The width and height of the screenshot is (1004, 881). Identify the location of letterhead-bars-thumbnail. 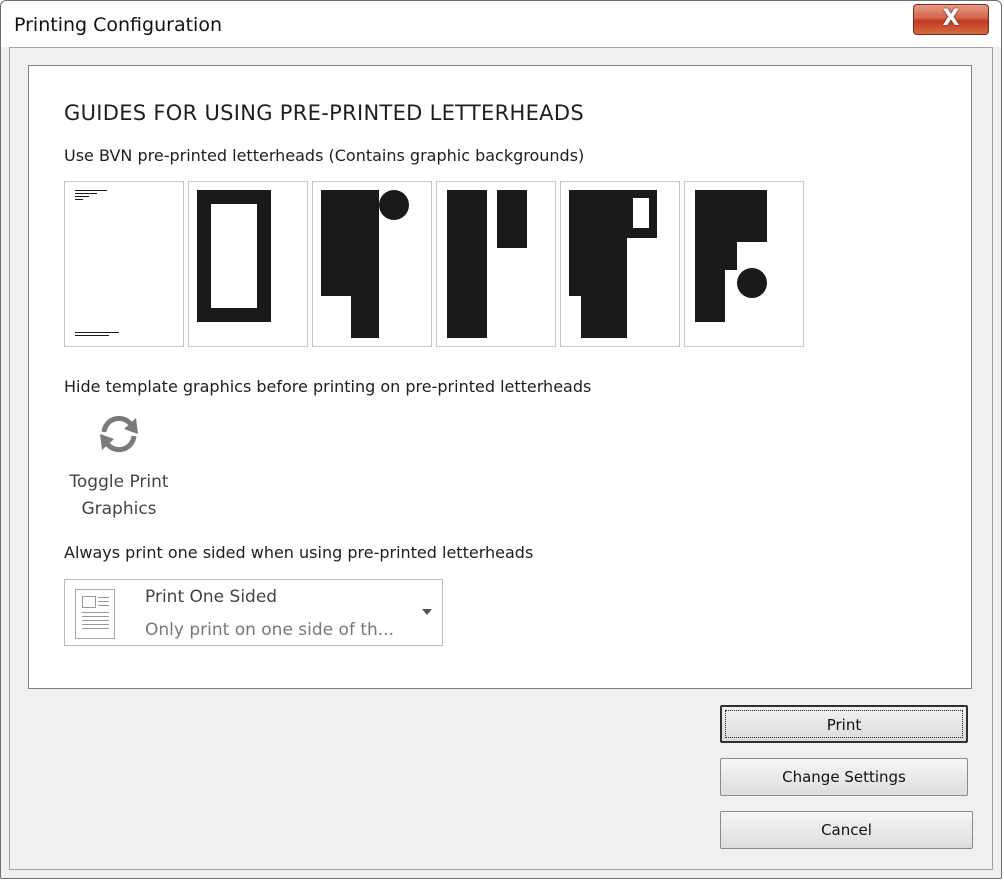
(496, 264).